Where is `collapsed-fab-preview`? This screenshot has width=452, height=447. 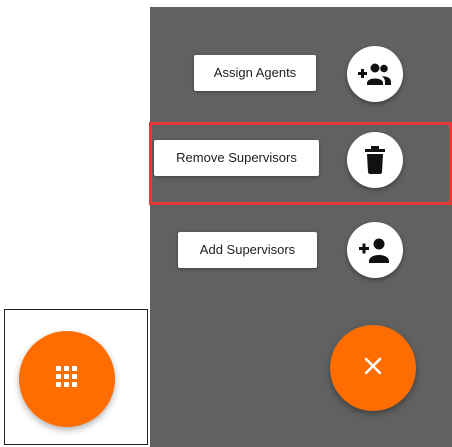
collapsed-fab-preview is located at coordinates (76, 377).